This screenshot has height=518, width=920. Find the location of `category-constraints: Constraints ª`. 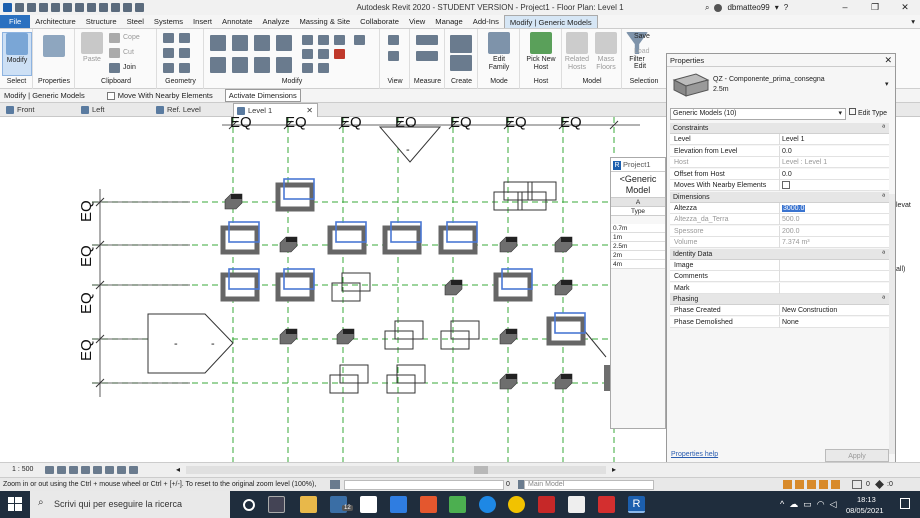

category-constraints: Constraints ª is located at coordinates (779, 128).